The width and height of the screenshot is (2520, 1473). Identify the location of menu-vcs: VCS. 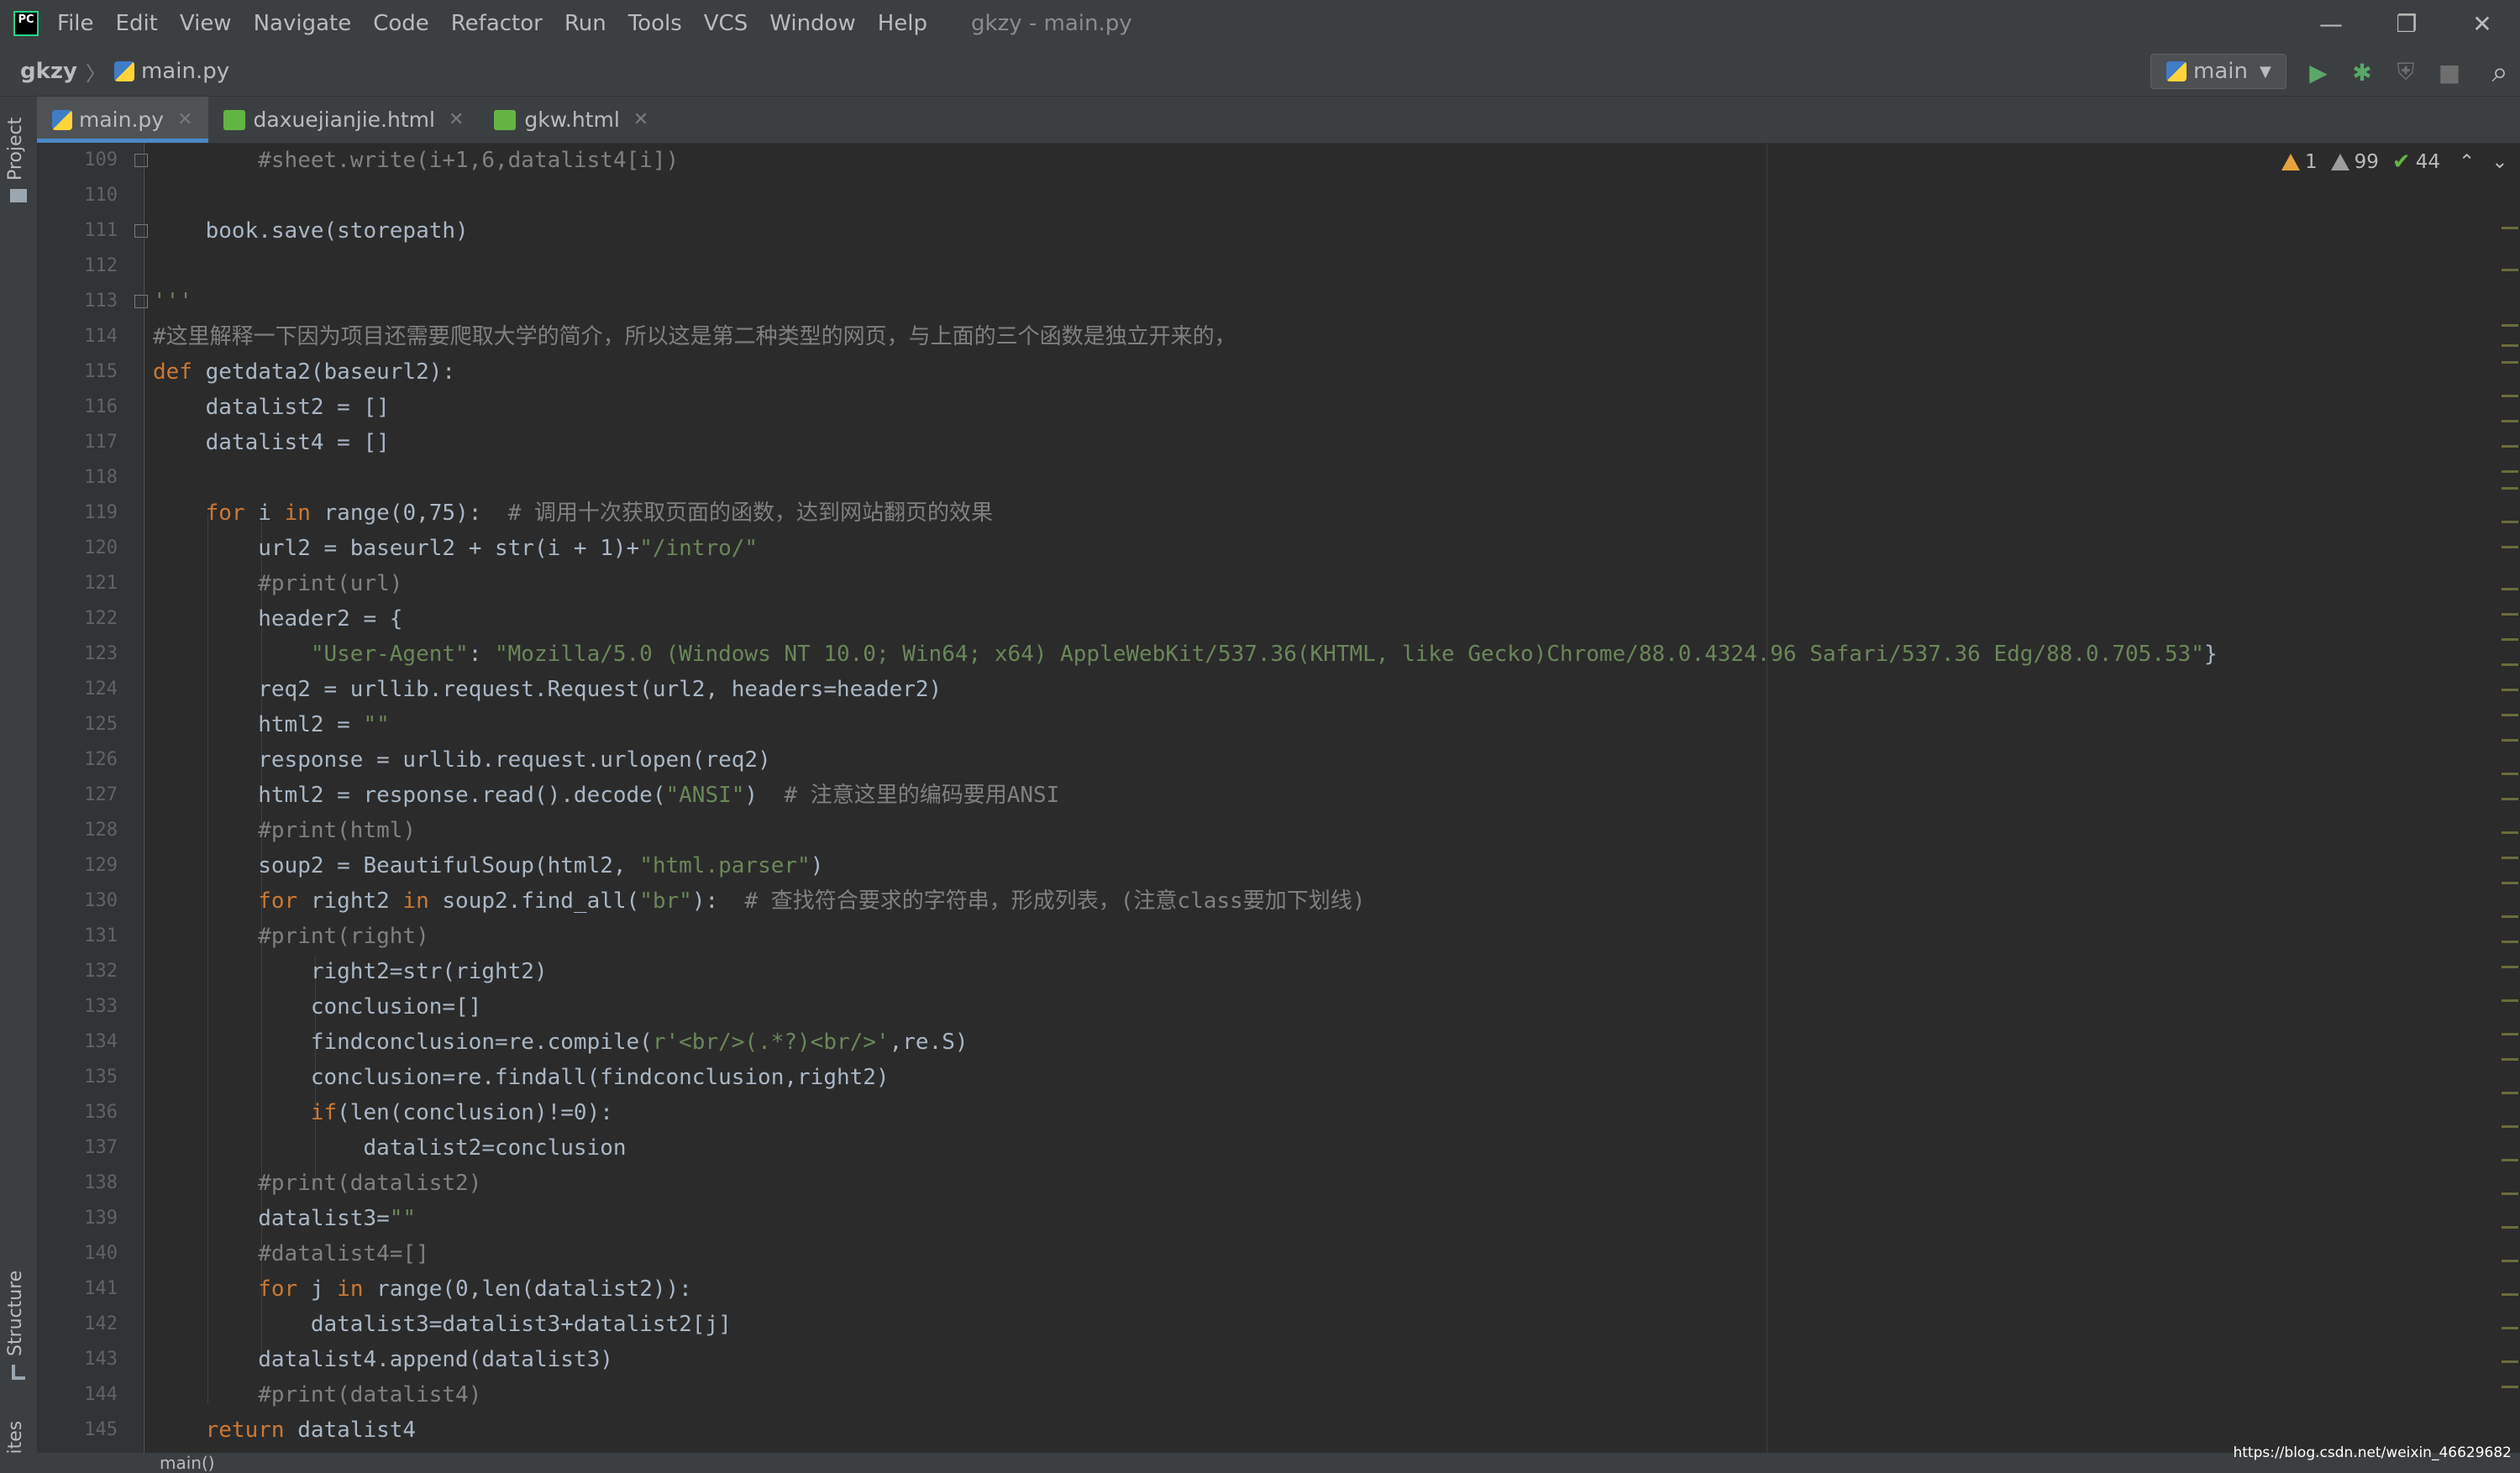
(726, 24).